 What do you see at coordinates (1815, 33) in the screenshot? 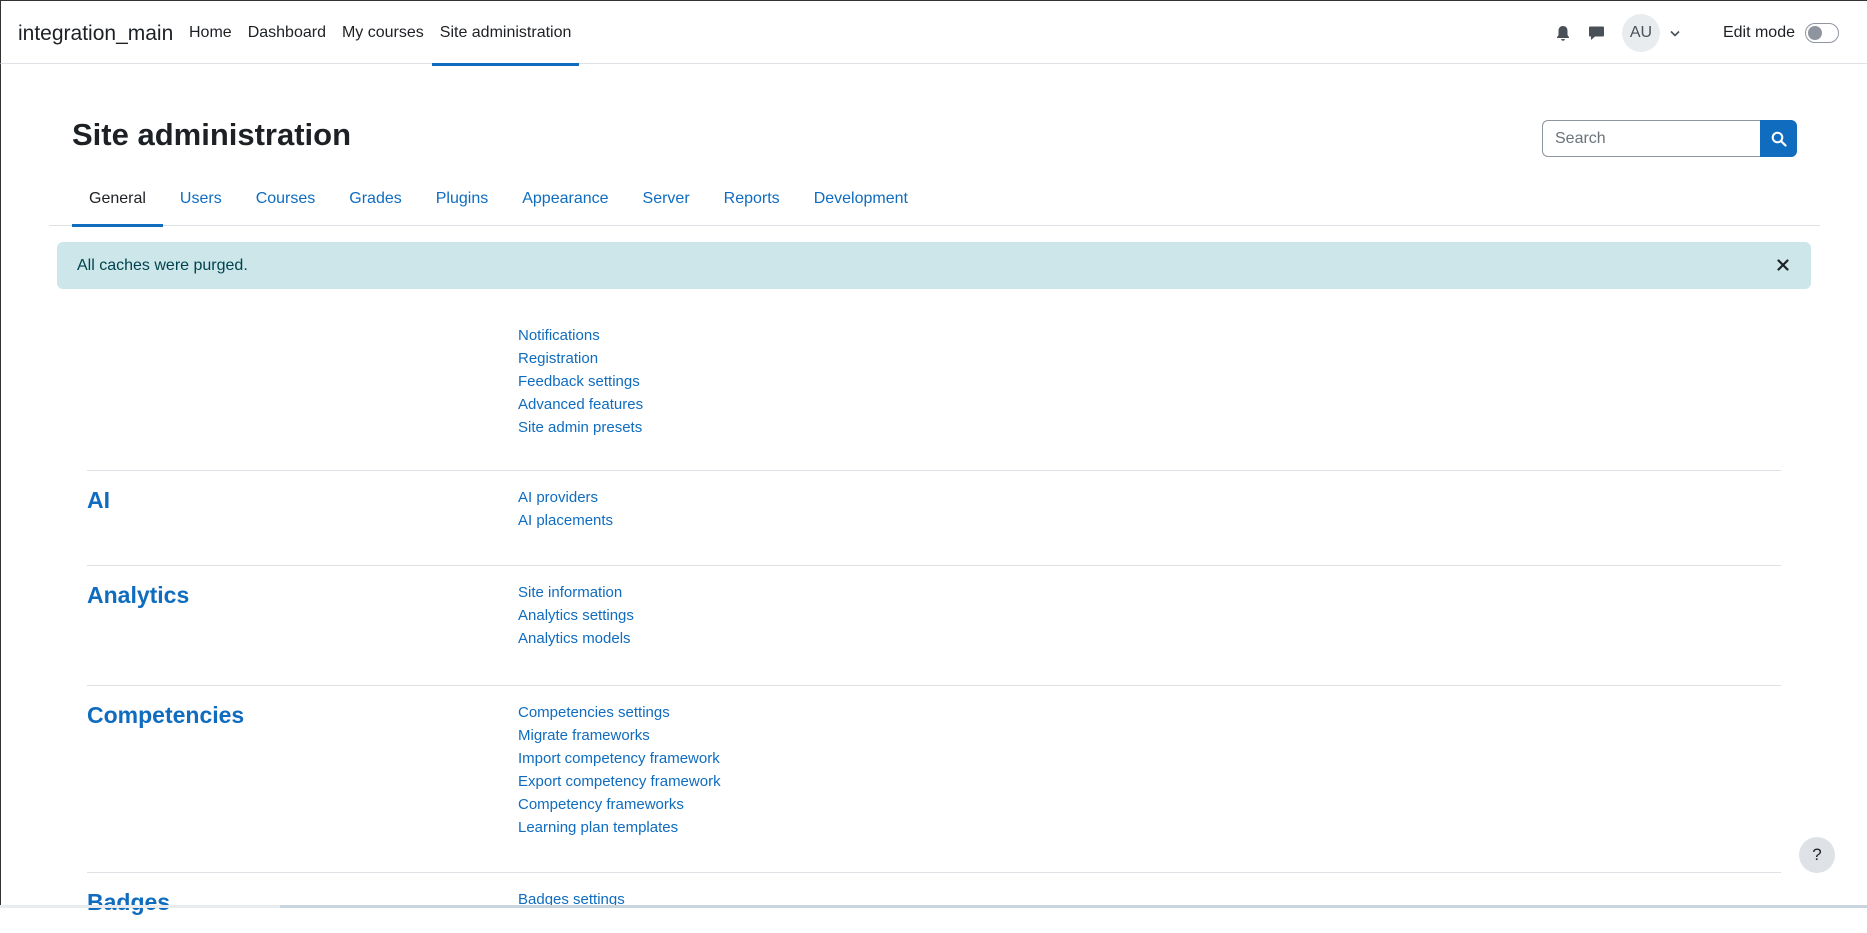
I see `toggle-knob` at bounding box center [1815, 33].